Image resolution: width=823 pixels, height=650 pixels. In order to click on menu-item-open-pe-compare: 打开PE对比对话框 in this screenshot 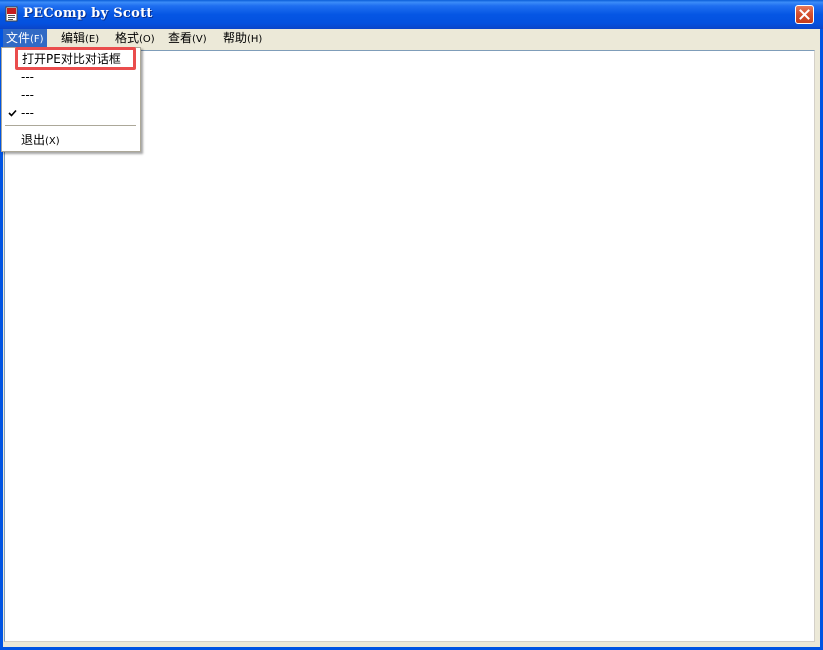, I will do `click(71, 59)`.